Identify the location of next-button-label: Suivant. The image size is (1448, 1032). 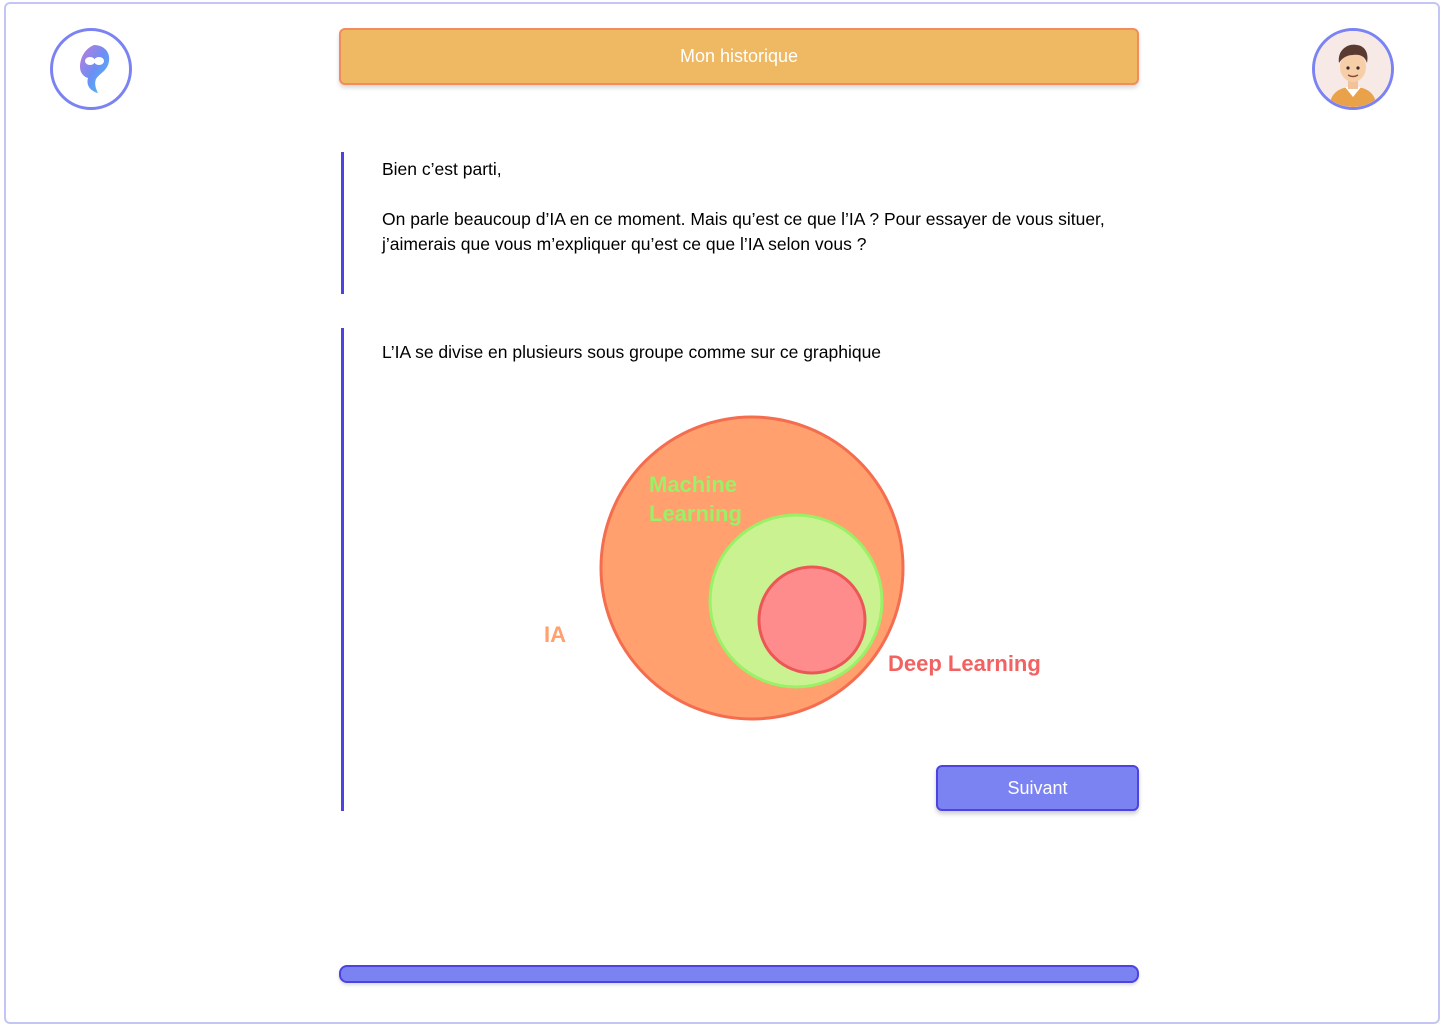
(1037, 787).